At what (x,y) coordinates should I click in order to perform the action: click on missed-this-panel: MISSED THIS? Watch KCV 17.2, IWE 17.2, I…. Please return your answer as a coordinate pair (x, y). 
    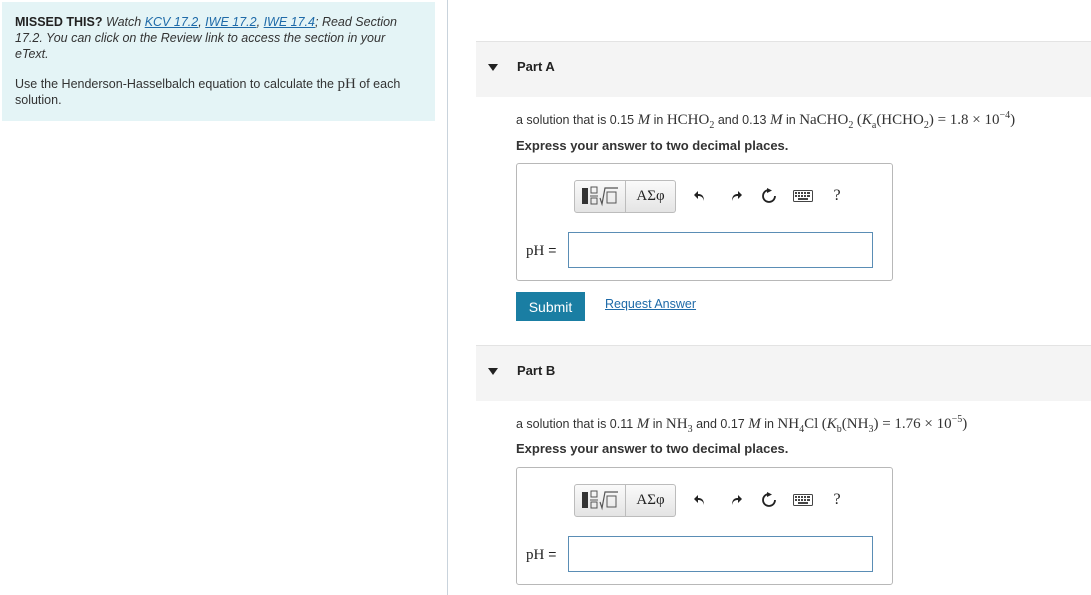
    Looking at the image, I should click on (218, 61).